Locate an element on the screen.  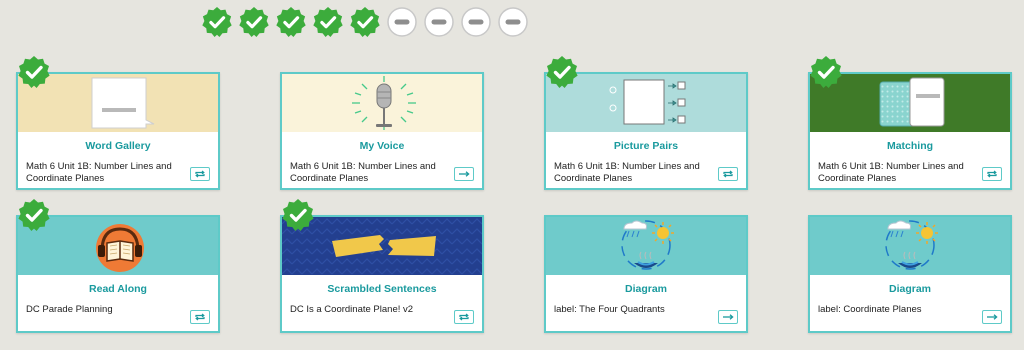
card-title: My Voice is located at coordinates (382, 146).